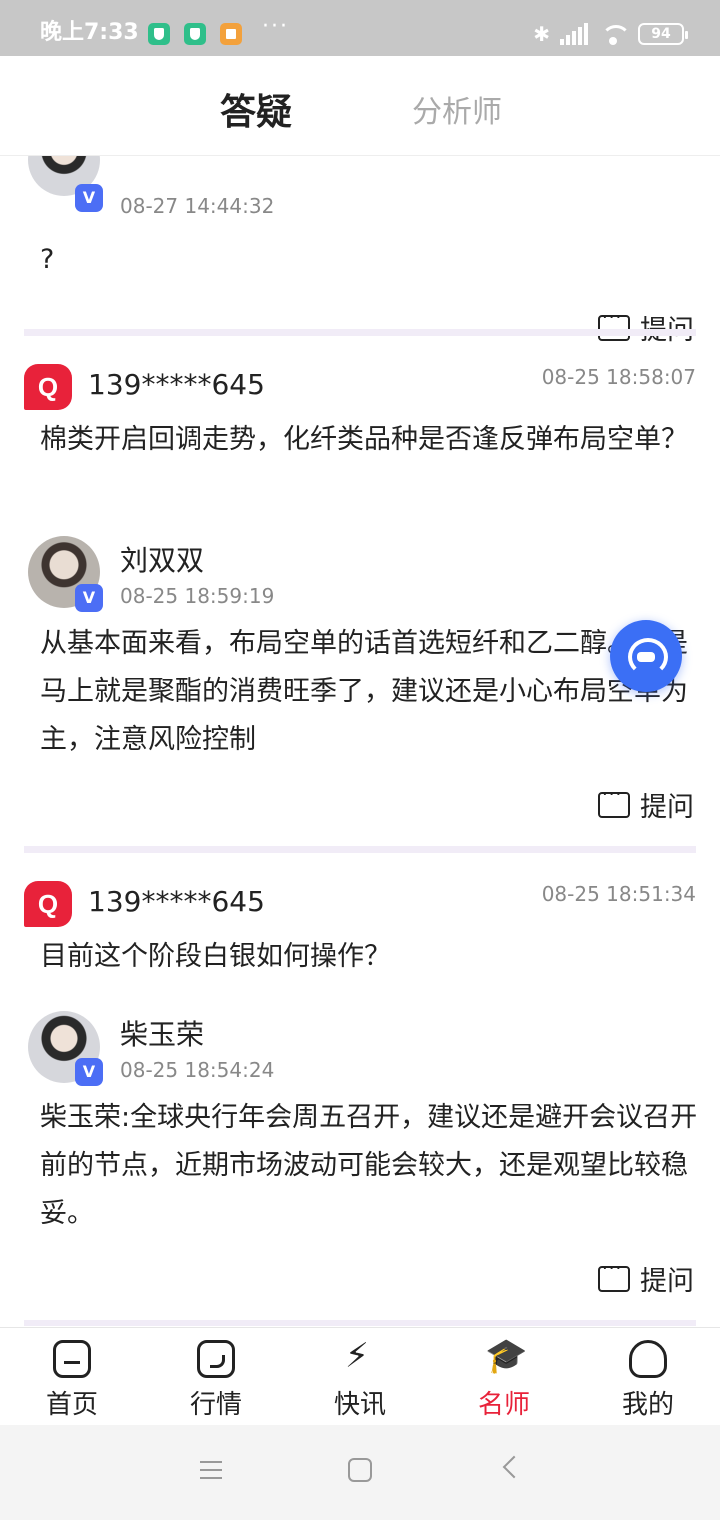 This screenshot has height=1520, width=720. I want to click on tab-analysts: 分析师, so click(457, 109).